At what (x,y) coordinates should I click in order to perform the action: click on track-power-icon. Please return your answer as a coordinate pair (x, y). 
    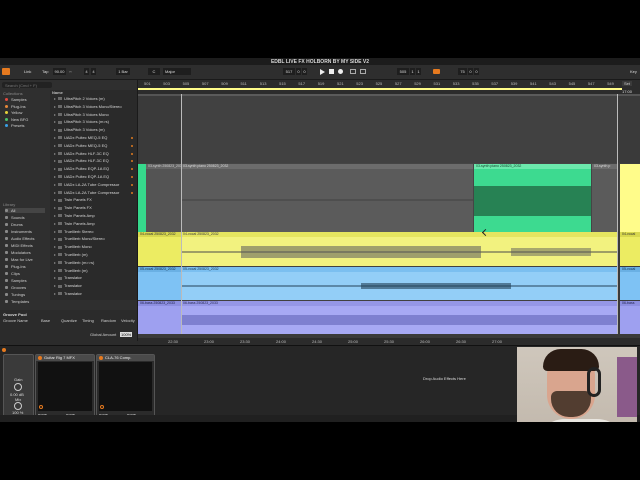
    Looking at the image, I should click on (4, 350).